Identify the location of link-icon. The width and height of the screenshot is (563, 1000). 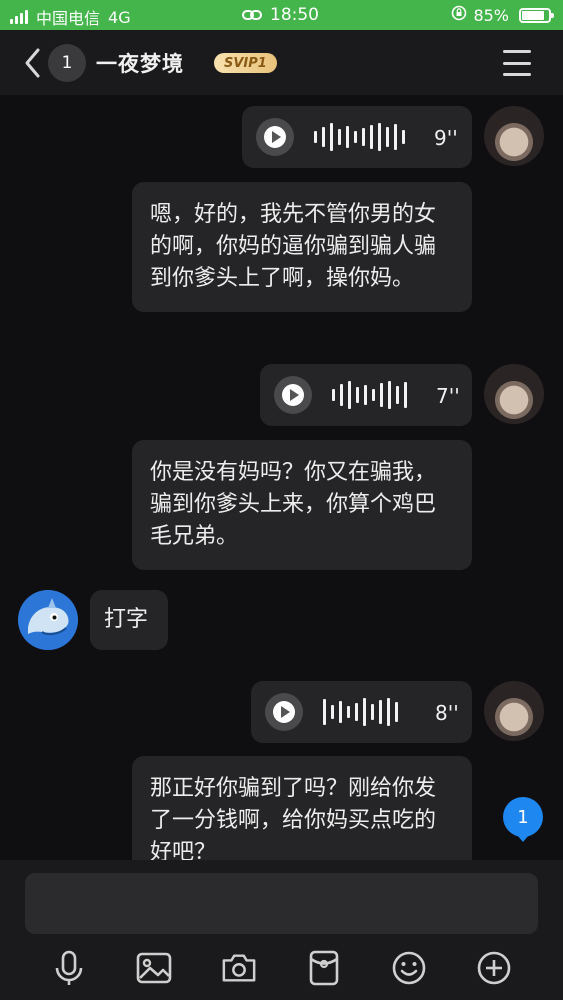
(252, 15).